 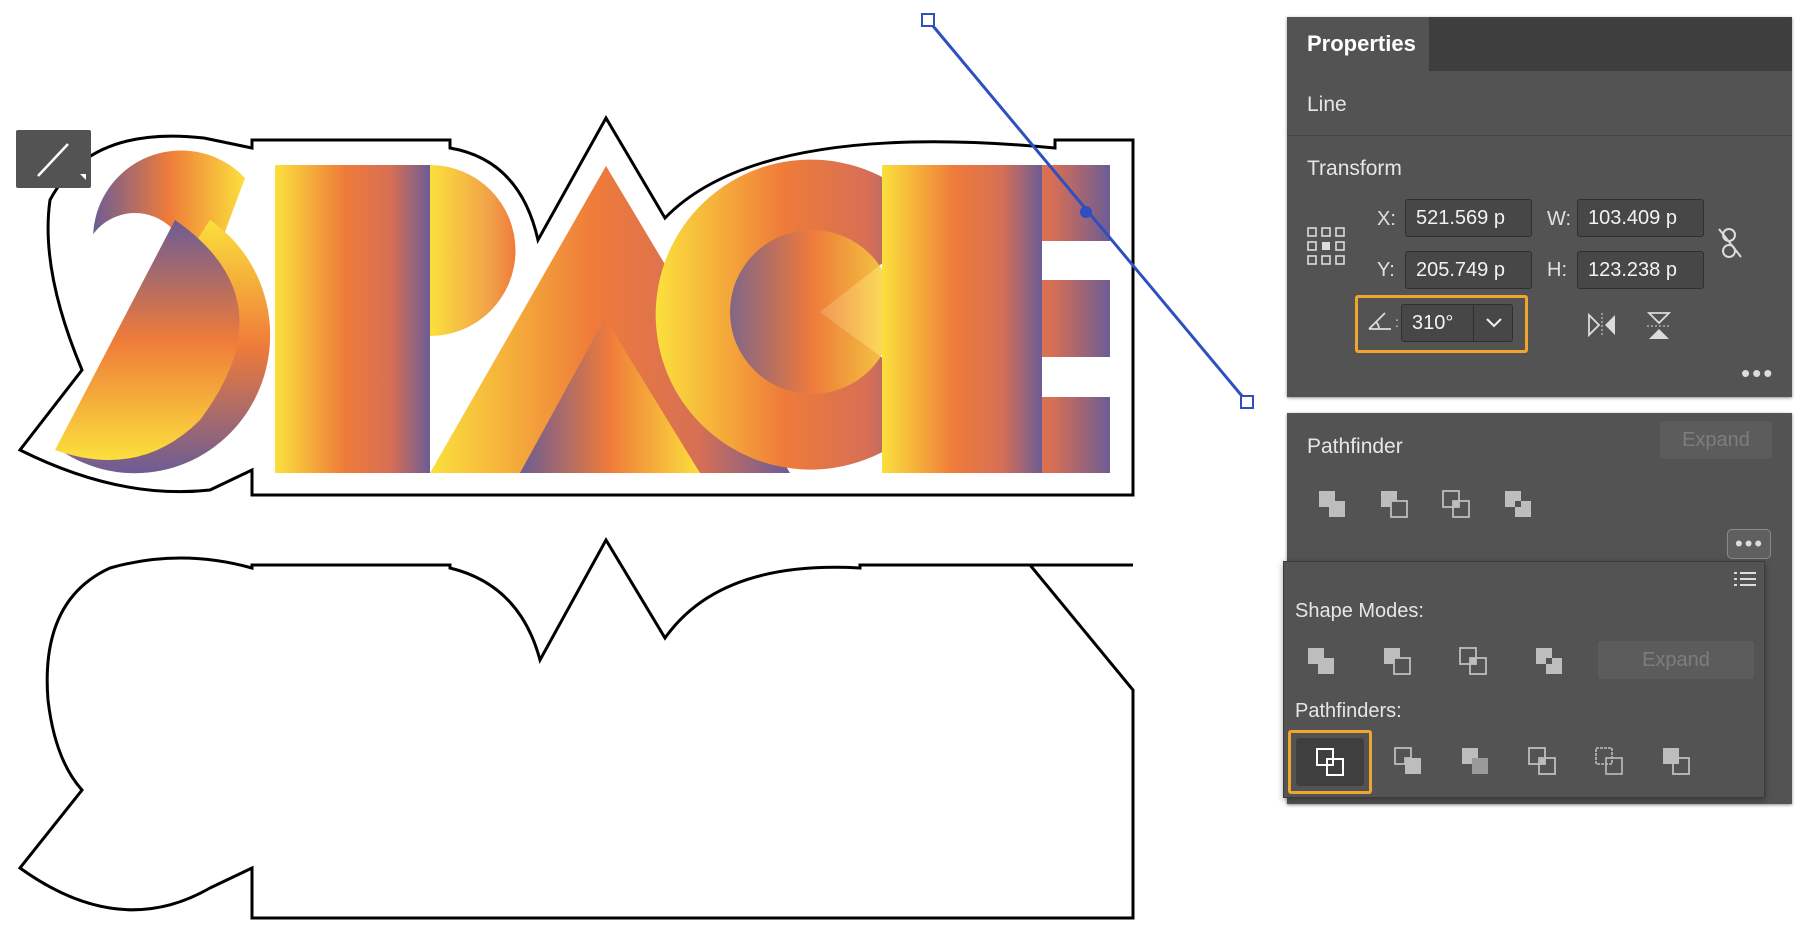 I want to click on divide-button, so click(x=1330, y=762).